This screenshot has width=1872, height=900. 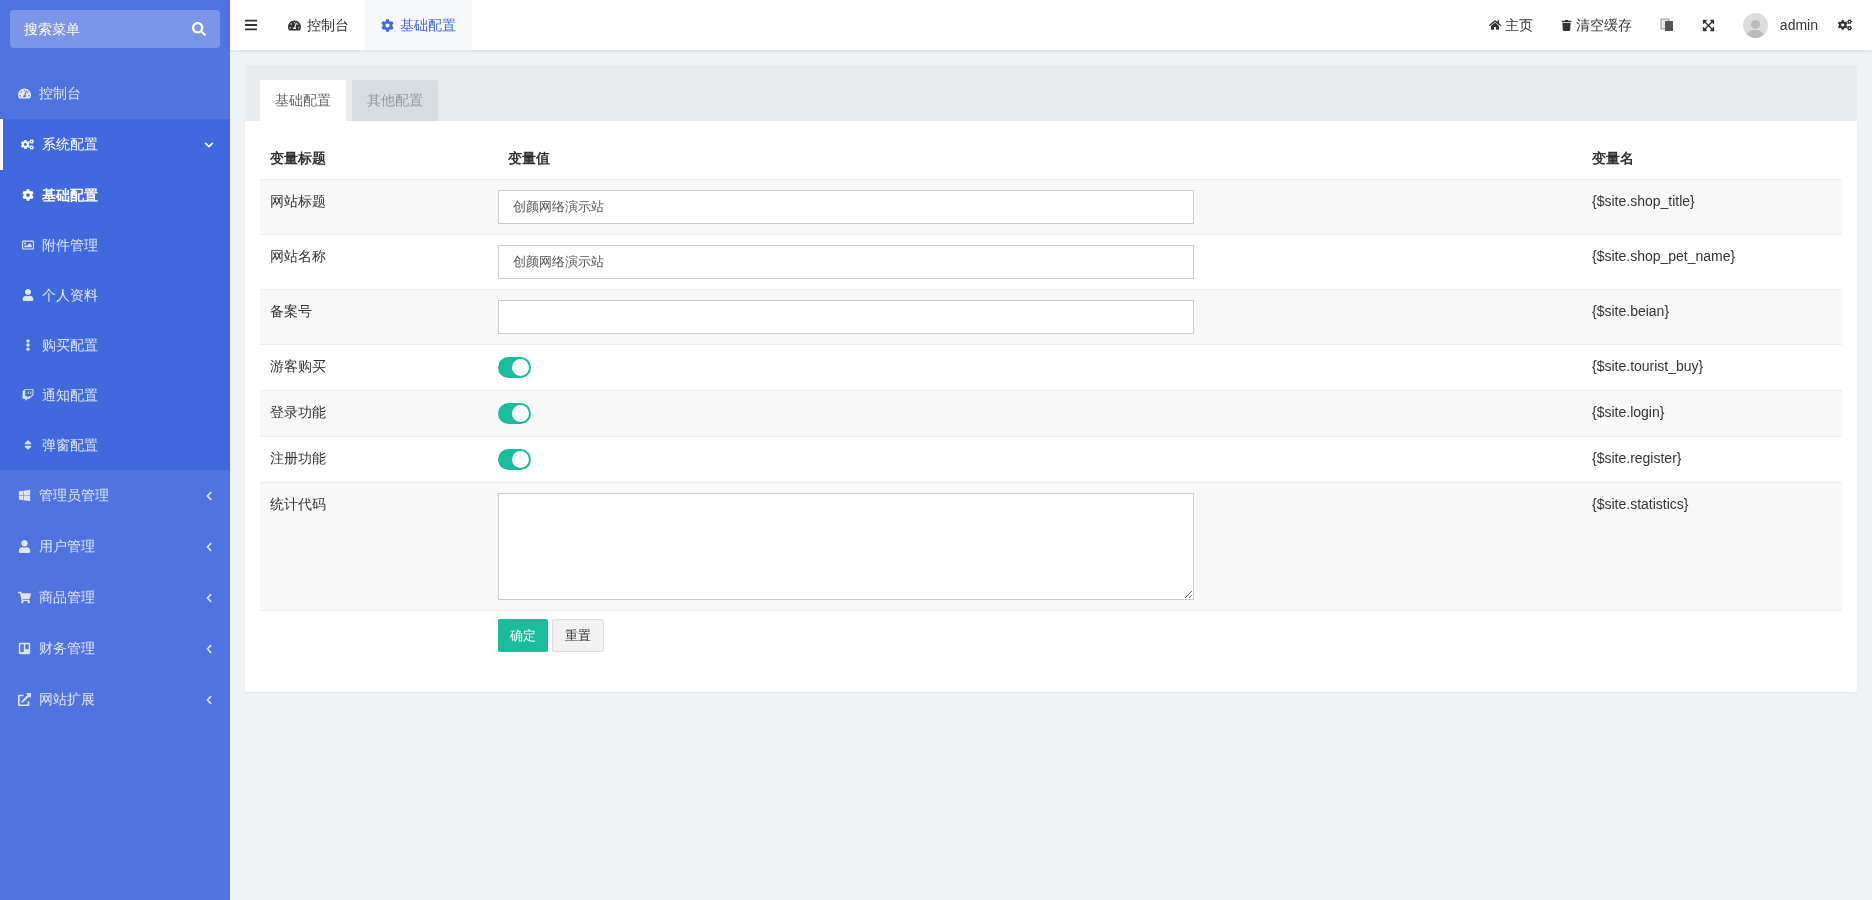 I want to click on column-header: 变量名, so click(x=1613, y=158).